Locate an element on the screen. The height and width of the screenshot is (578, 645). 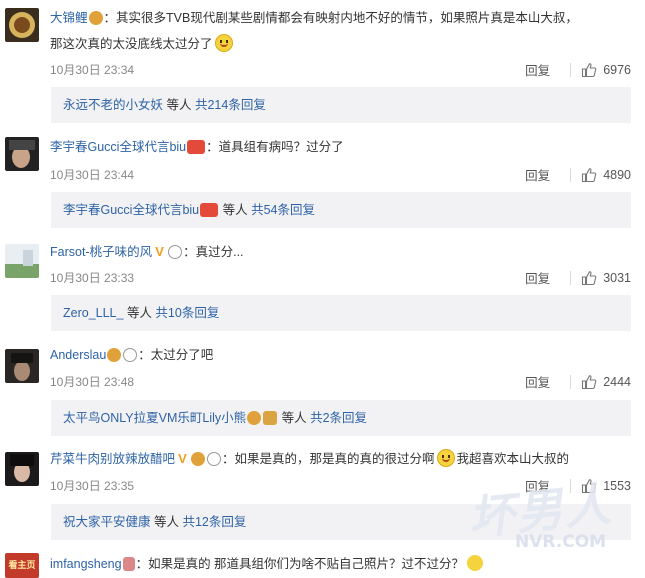
username: Farsot-桃子味的风 is located at coordinates (101, 252).